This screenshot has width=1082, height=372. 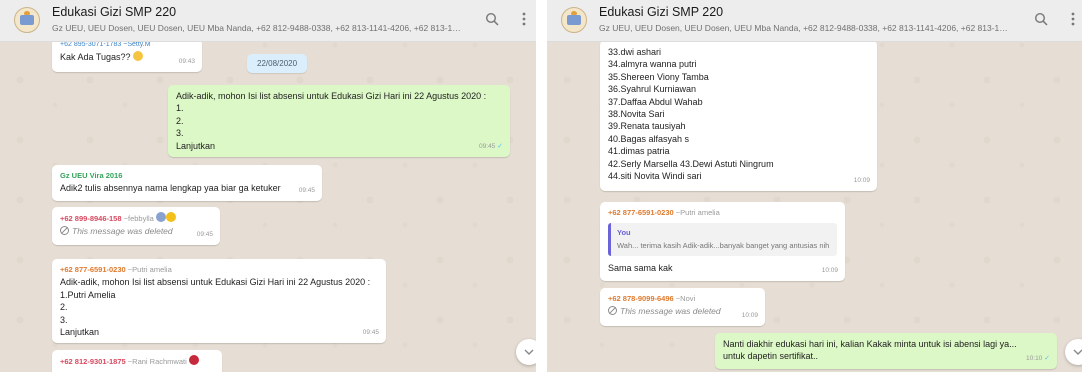 I want to click on message-text: Kak Ada Tugas??, so click(x=127, y=57).